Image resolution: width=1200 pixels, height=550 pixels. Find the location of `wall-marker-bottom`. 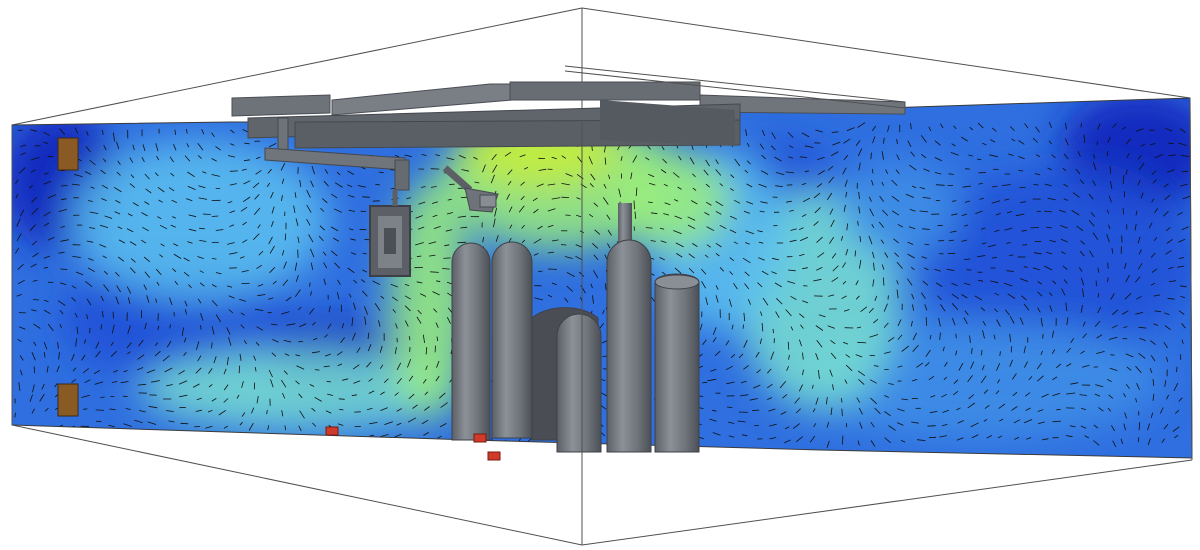

wall-marker-bottom is located at coordinates (68, 400).